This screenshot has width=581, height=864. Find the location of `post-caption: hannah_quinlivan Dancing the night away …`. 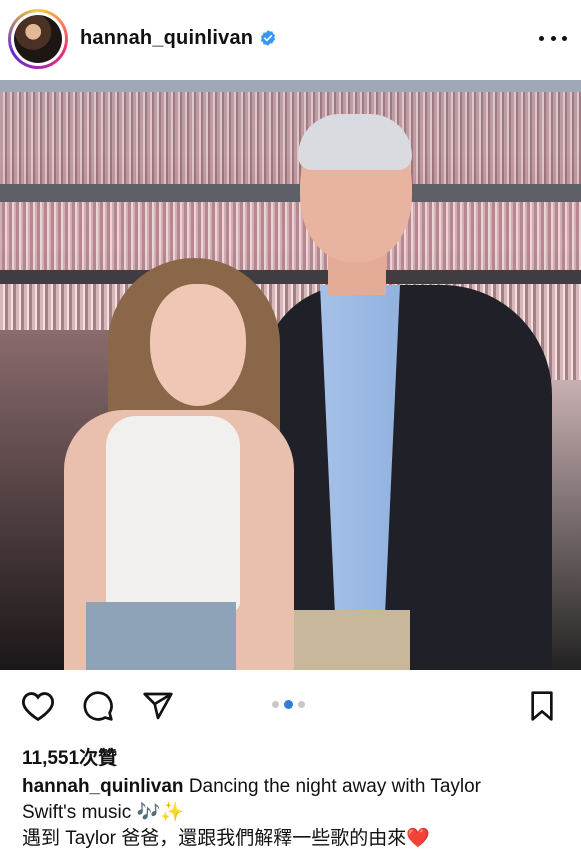

post-caption: hannah_quinlivan Dancing the night away … is located at coordinates (292, 813).